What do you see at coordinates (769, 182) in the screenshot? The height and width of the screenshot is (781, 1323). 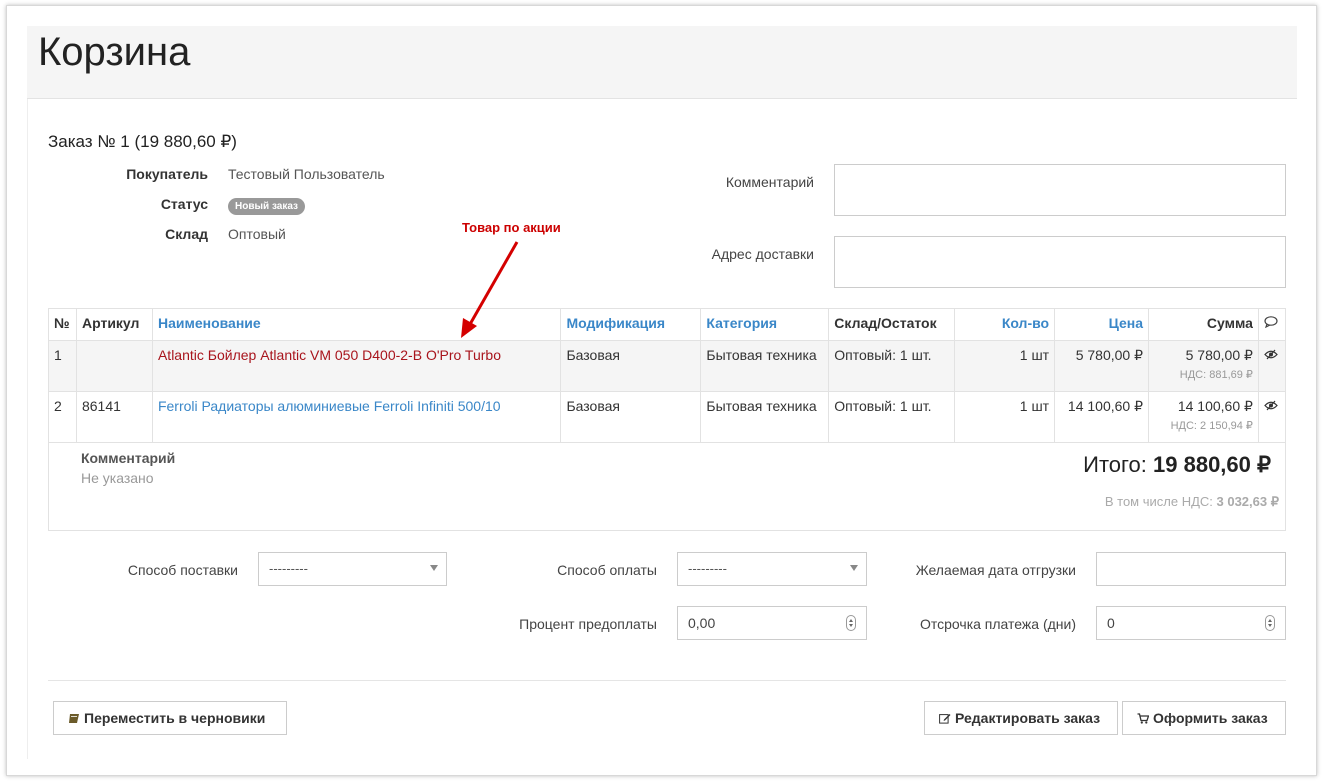 I see `comment-field-label: Комментарий` at bounding box center [769, 182].